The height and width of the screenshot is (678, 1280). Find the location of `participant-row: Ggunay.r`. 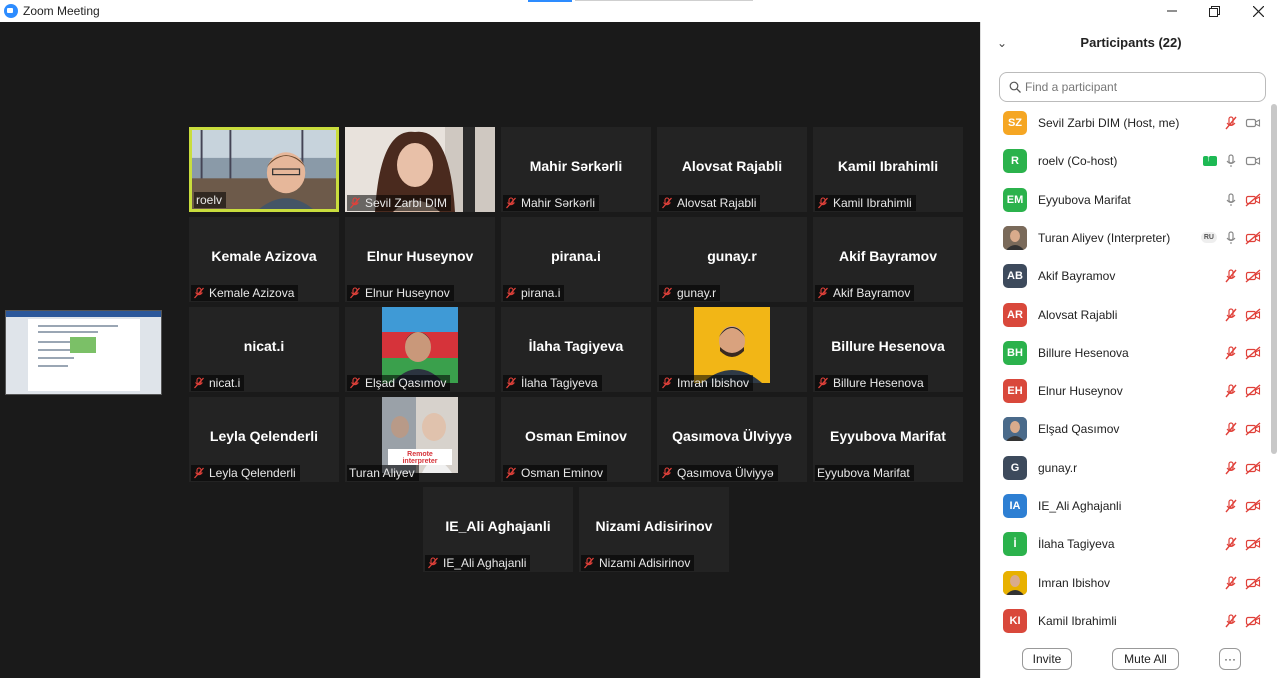

participant-row: Ggunay.r is located at coordinates (1126, 468).